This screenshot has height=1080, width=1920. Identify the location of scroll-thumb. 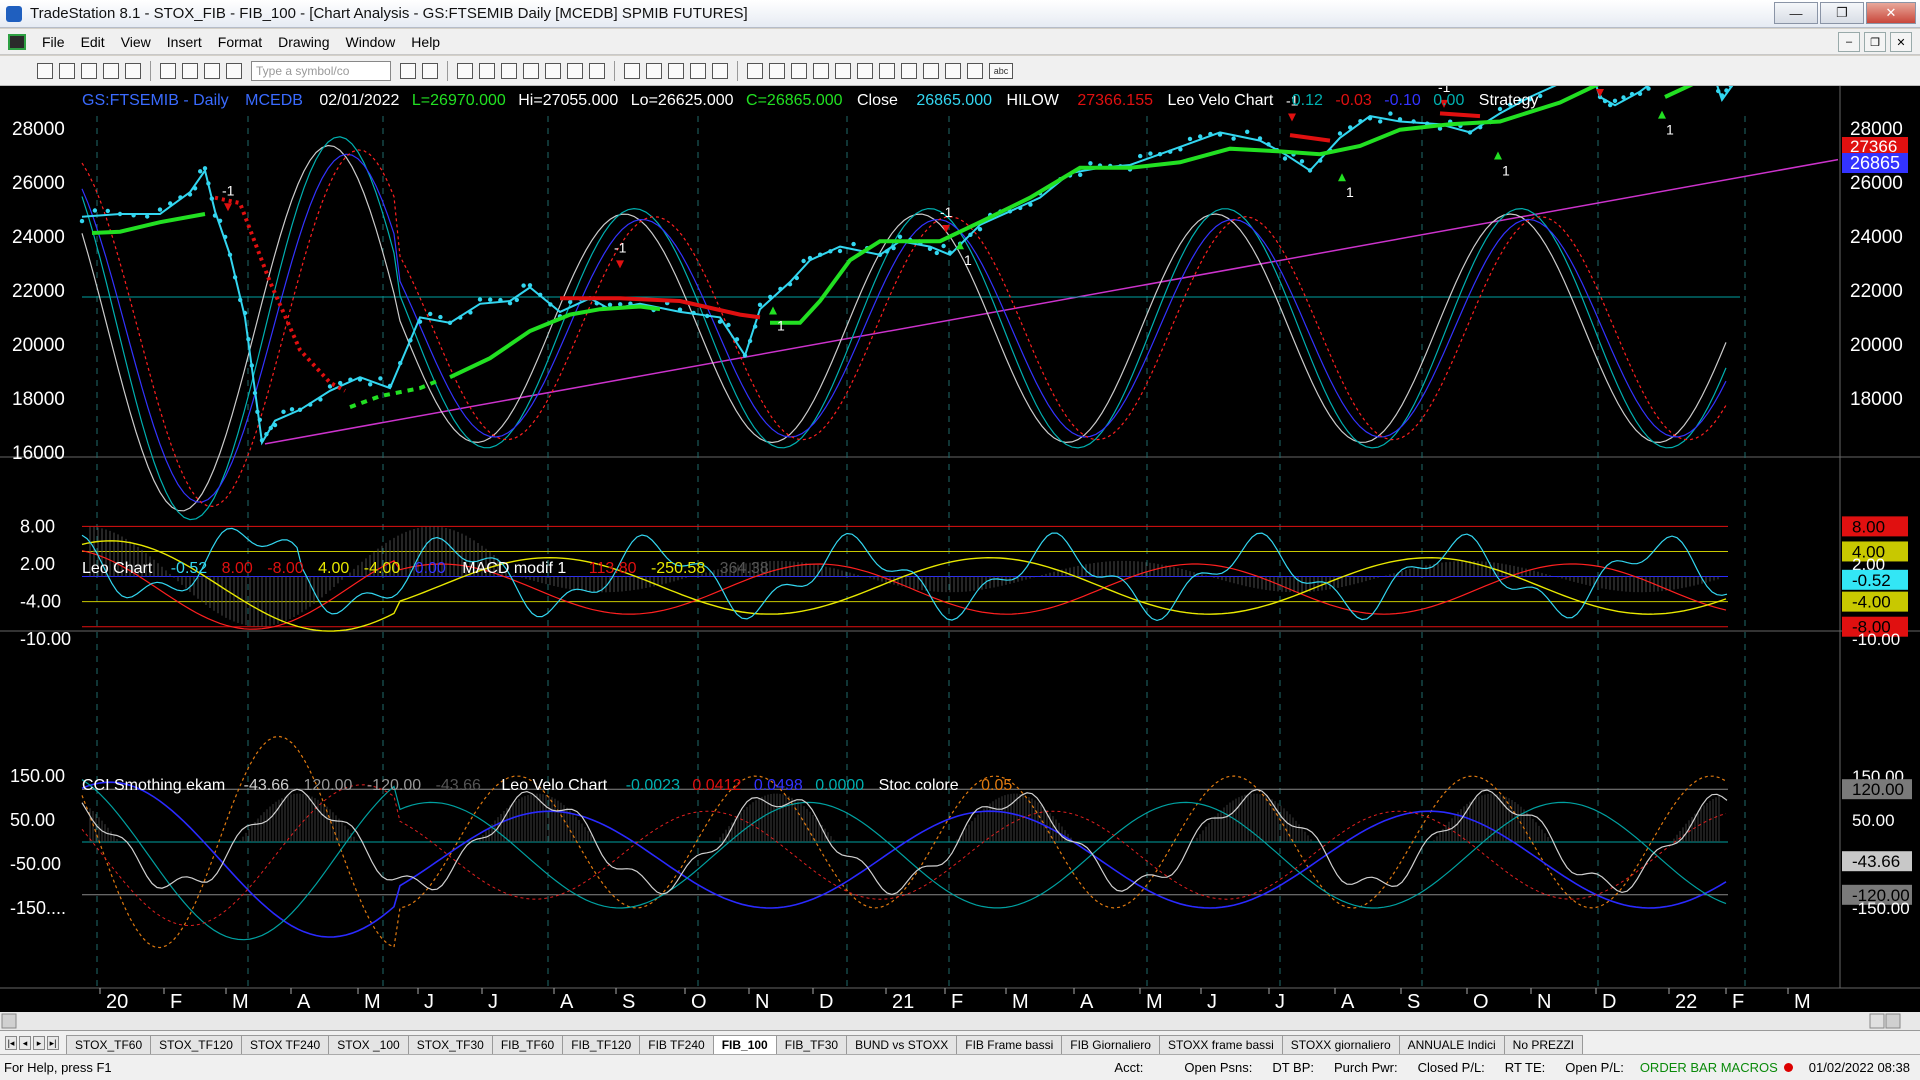
(1877, 1021).